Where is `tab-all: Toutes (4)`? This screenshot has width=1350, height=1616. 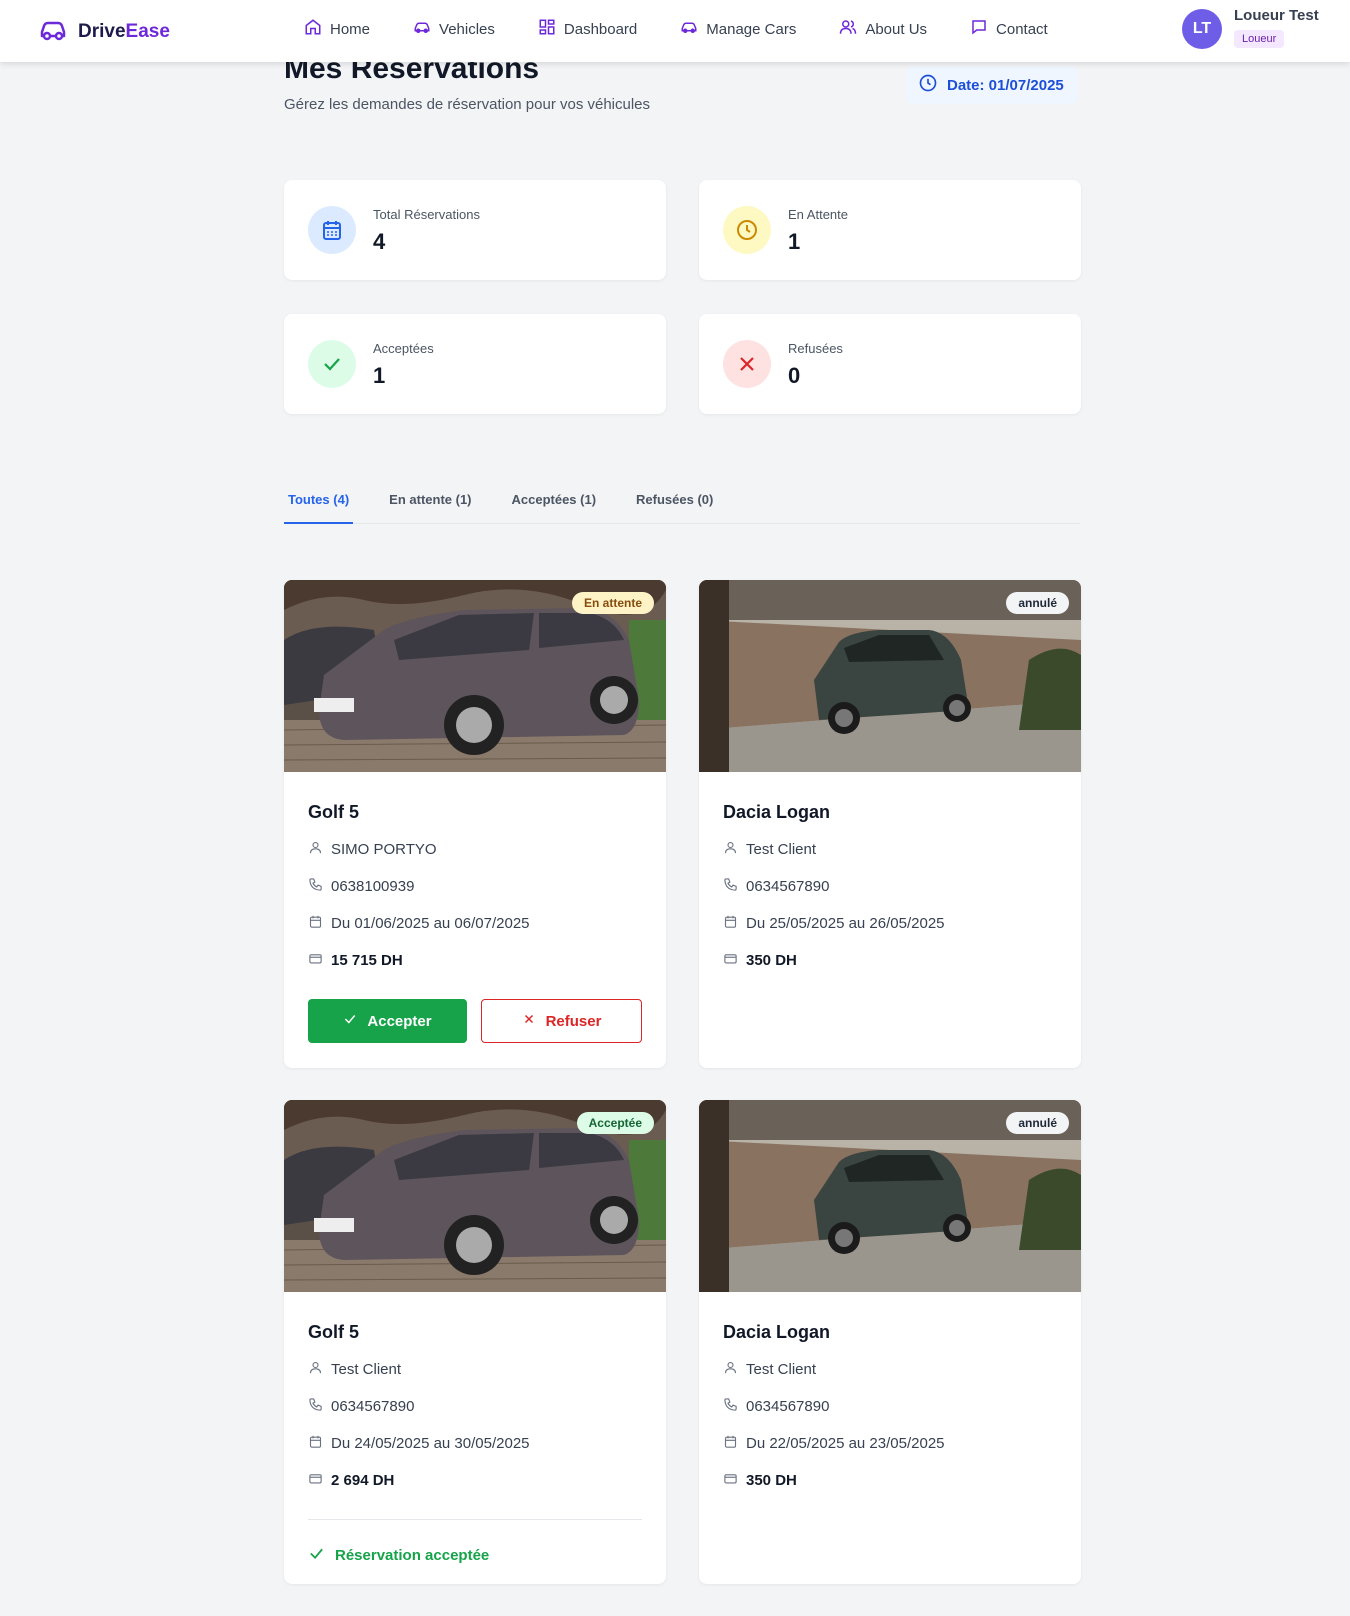 tab-all: Toutes (4) is located at coordinates (319, 502).